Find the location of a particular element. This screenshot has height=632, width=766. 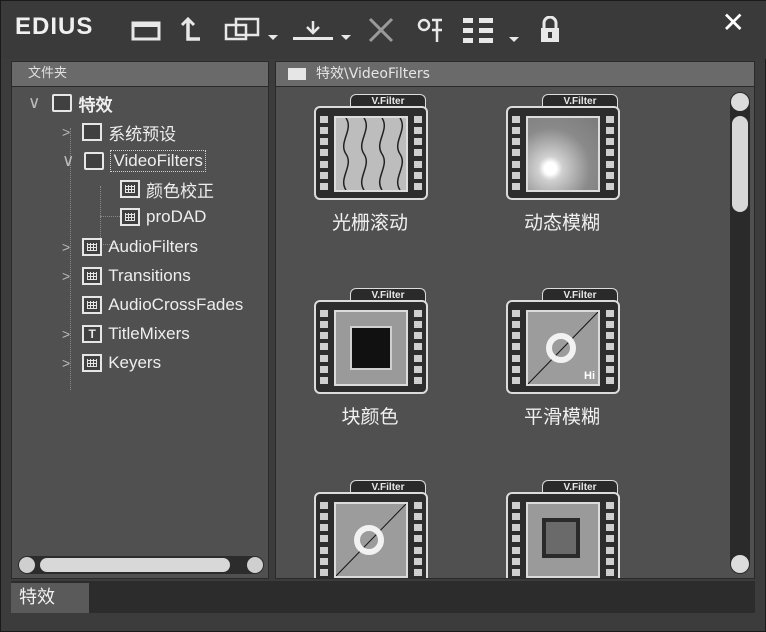

delete-icon is located at coordinates (381, 30).